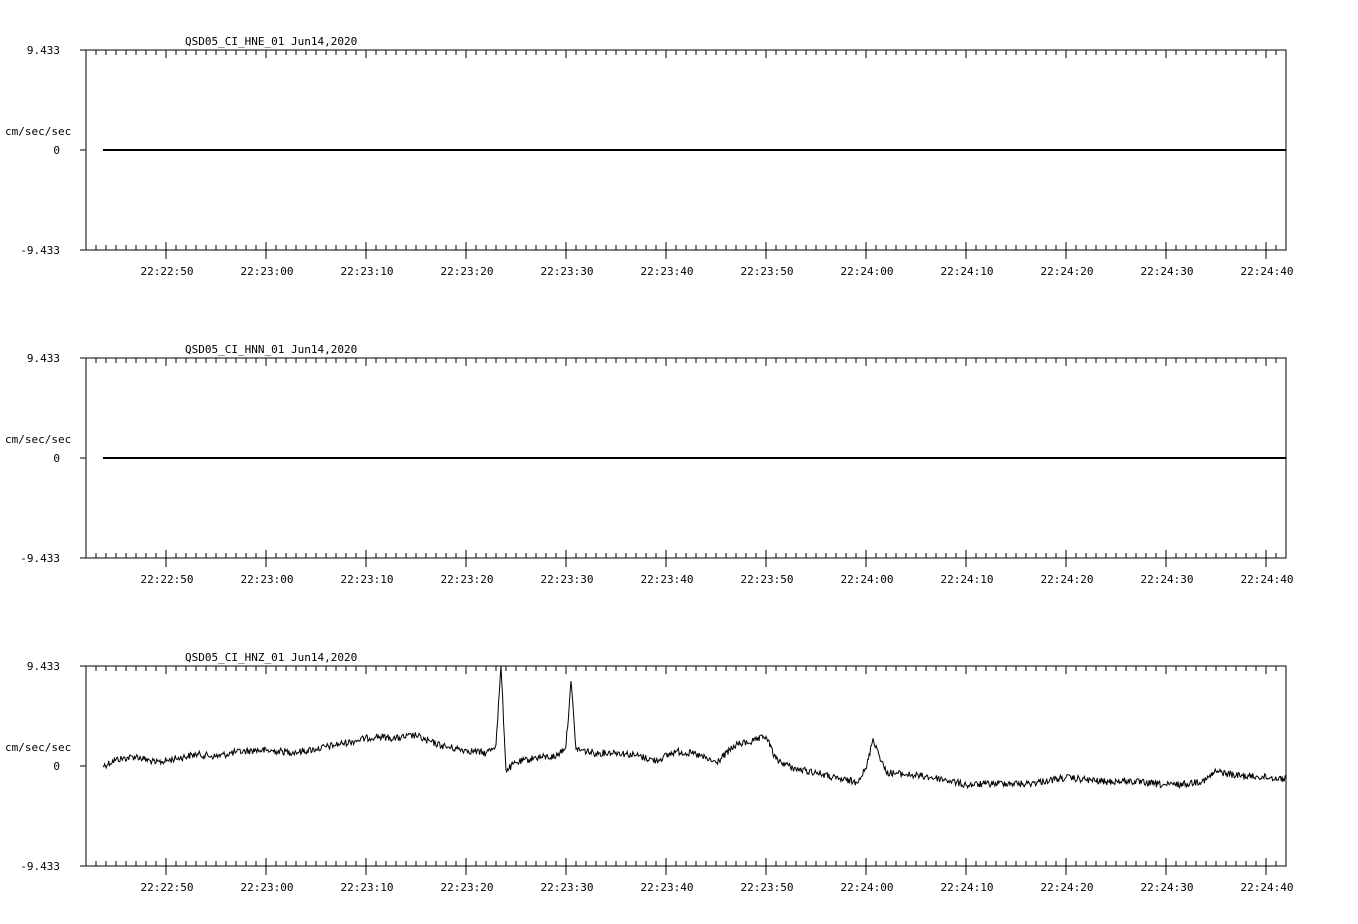 The image size is (1358, 924). What do you see at coordinates (694, 727) in the screenshot?
I see `series-line` at bounding box center [694, 727].